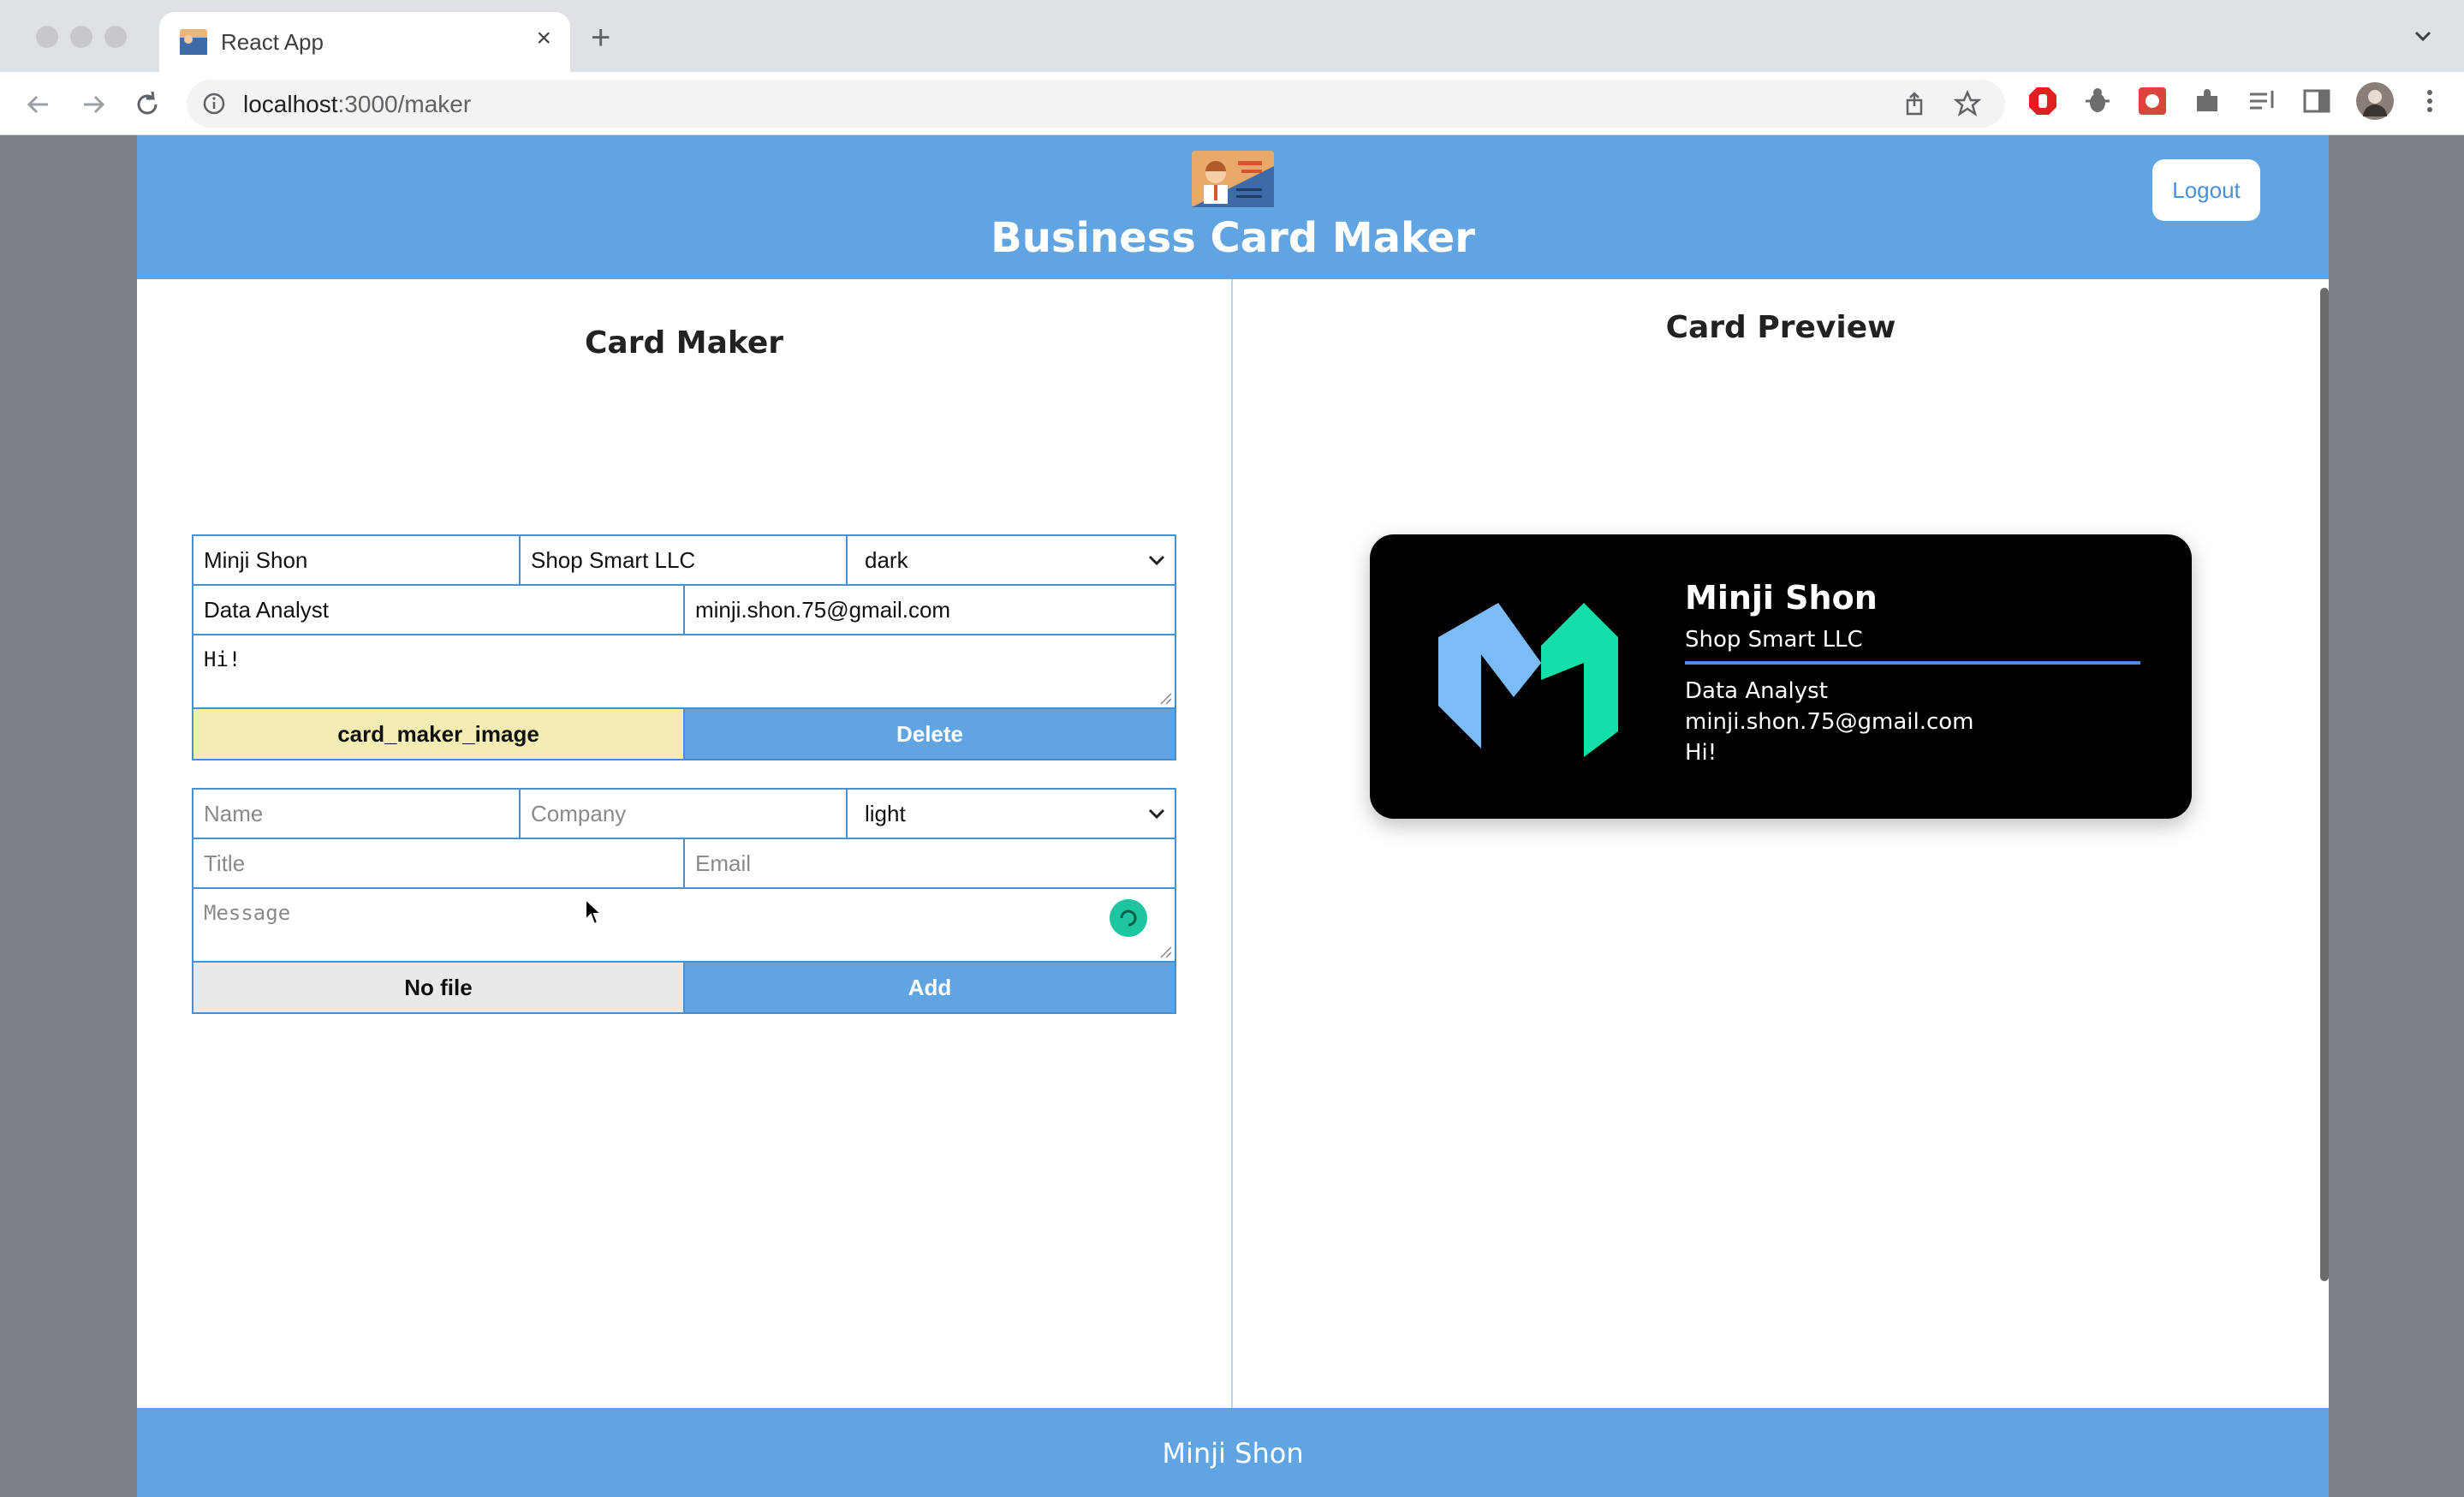 This screenshot has height=1497, width=2464. What do you see at coordinates (94, 104) in the screenshot?
I see `forward-arrow-icon` at bounding box center [94, 104].